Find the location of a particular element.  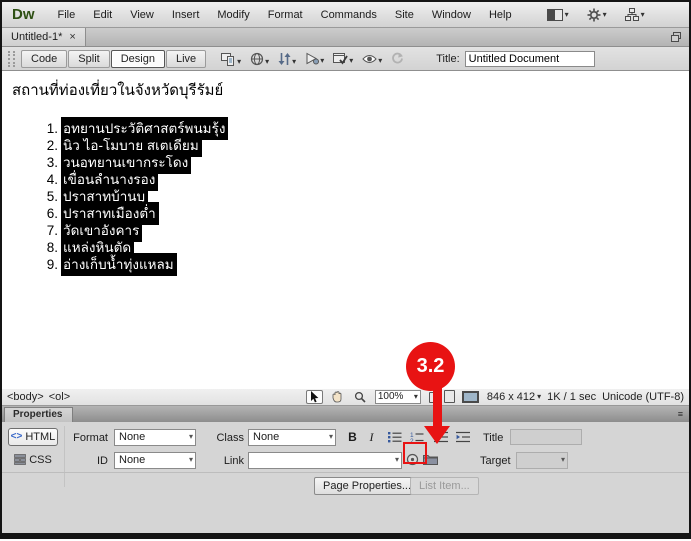

list-item-selected-text: อ่างเก็บน้ำทุ่งแหลม is located at coordinates (119, 264).